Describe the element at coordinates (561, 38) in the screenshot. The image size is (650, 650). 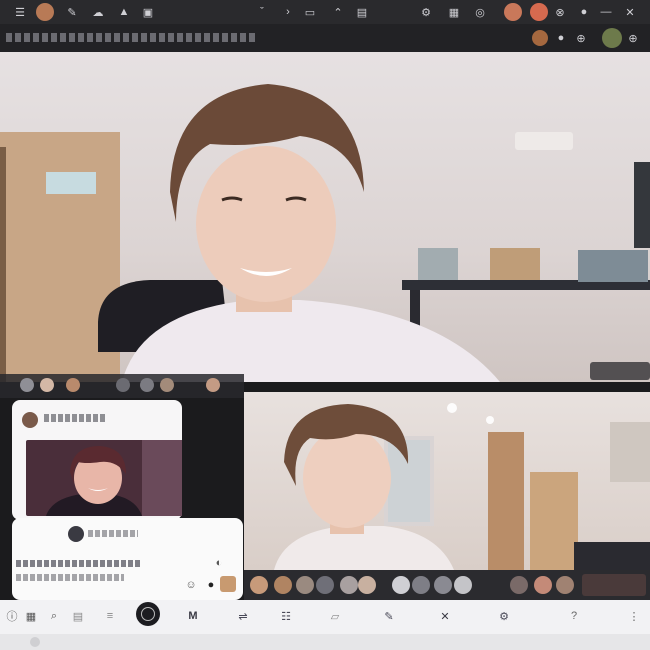
I see `mic-icon: ●` at that location.